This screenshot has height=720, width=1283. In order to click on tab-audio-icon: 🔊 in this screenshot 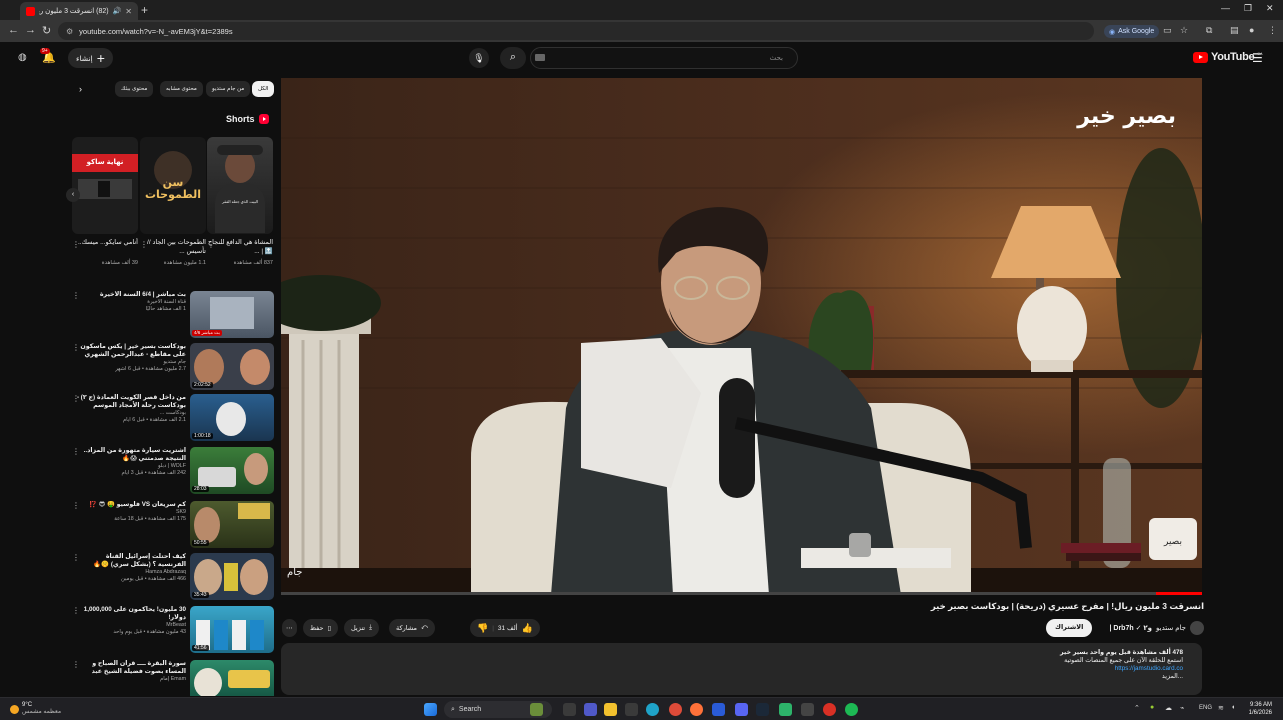, I will do `click(117, 11)`.